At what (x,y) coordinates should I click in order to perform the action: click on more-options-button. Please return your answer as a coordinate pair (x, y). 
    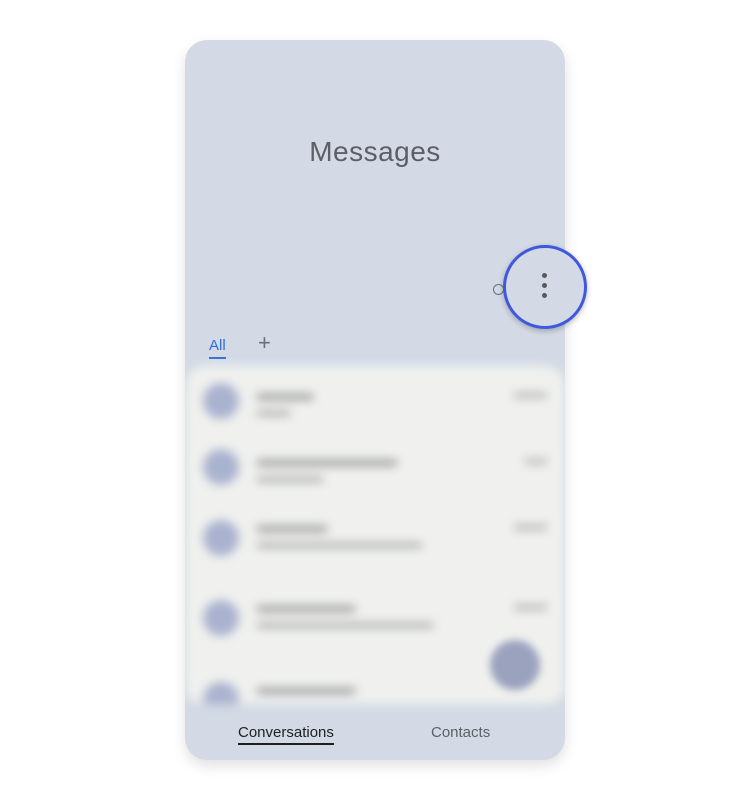
    Looking at the image, I should click on (545, 287).